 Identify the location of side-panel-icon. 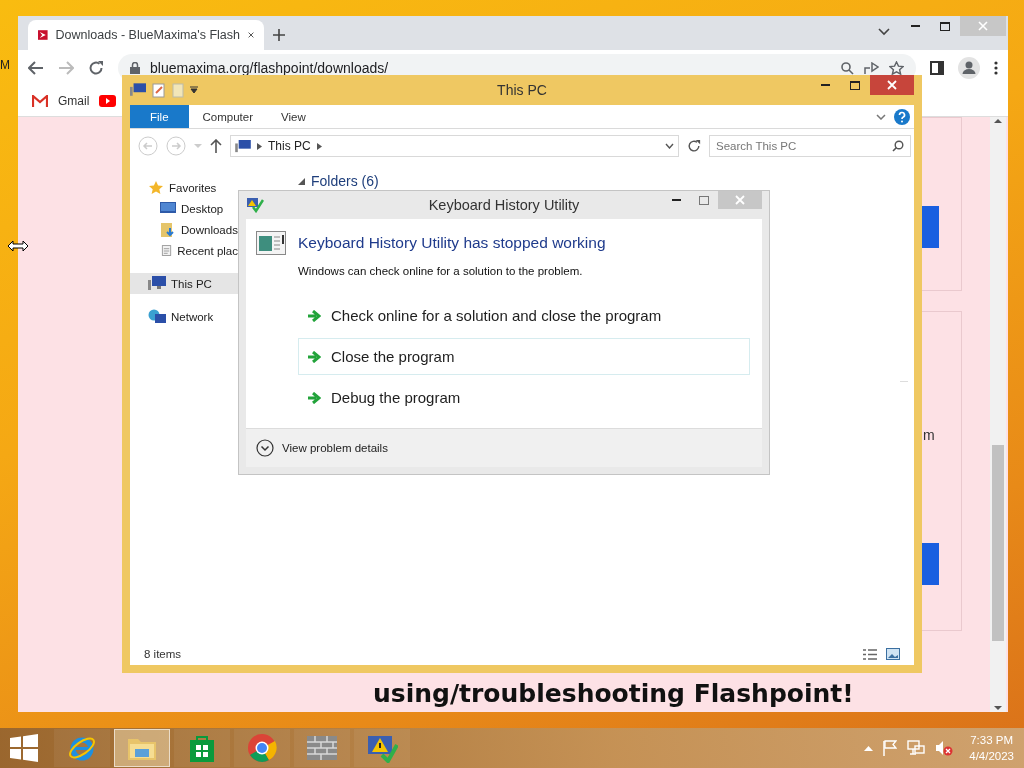
(937, 68).